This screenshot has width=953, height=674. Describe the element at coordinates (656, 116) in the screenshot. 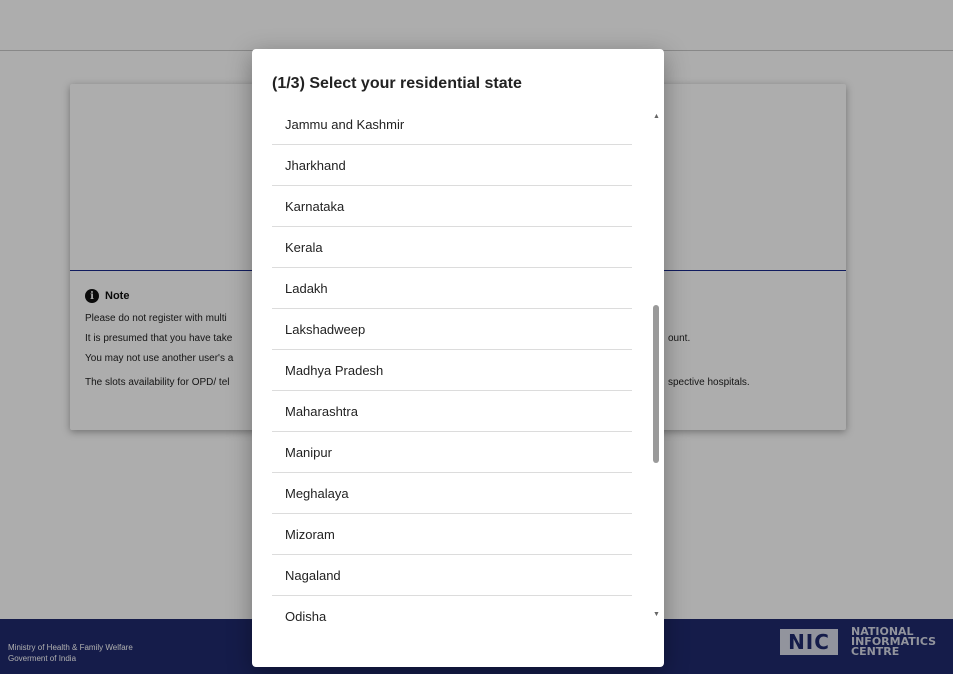

I see `scroll-up-arrow-icon: ▲` at that location.